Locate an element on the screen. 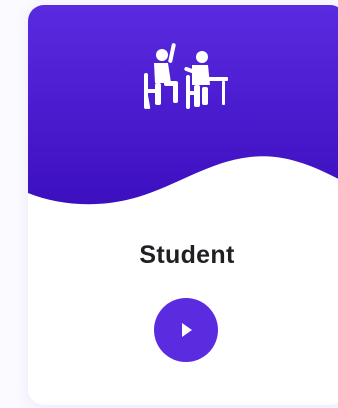 This screenshot has width=338, height=408. play-icon is located at coordinates (187, 330).